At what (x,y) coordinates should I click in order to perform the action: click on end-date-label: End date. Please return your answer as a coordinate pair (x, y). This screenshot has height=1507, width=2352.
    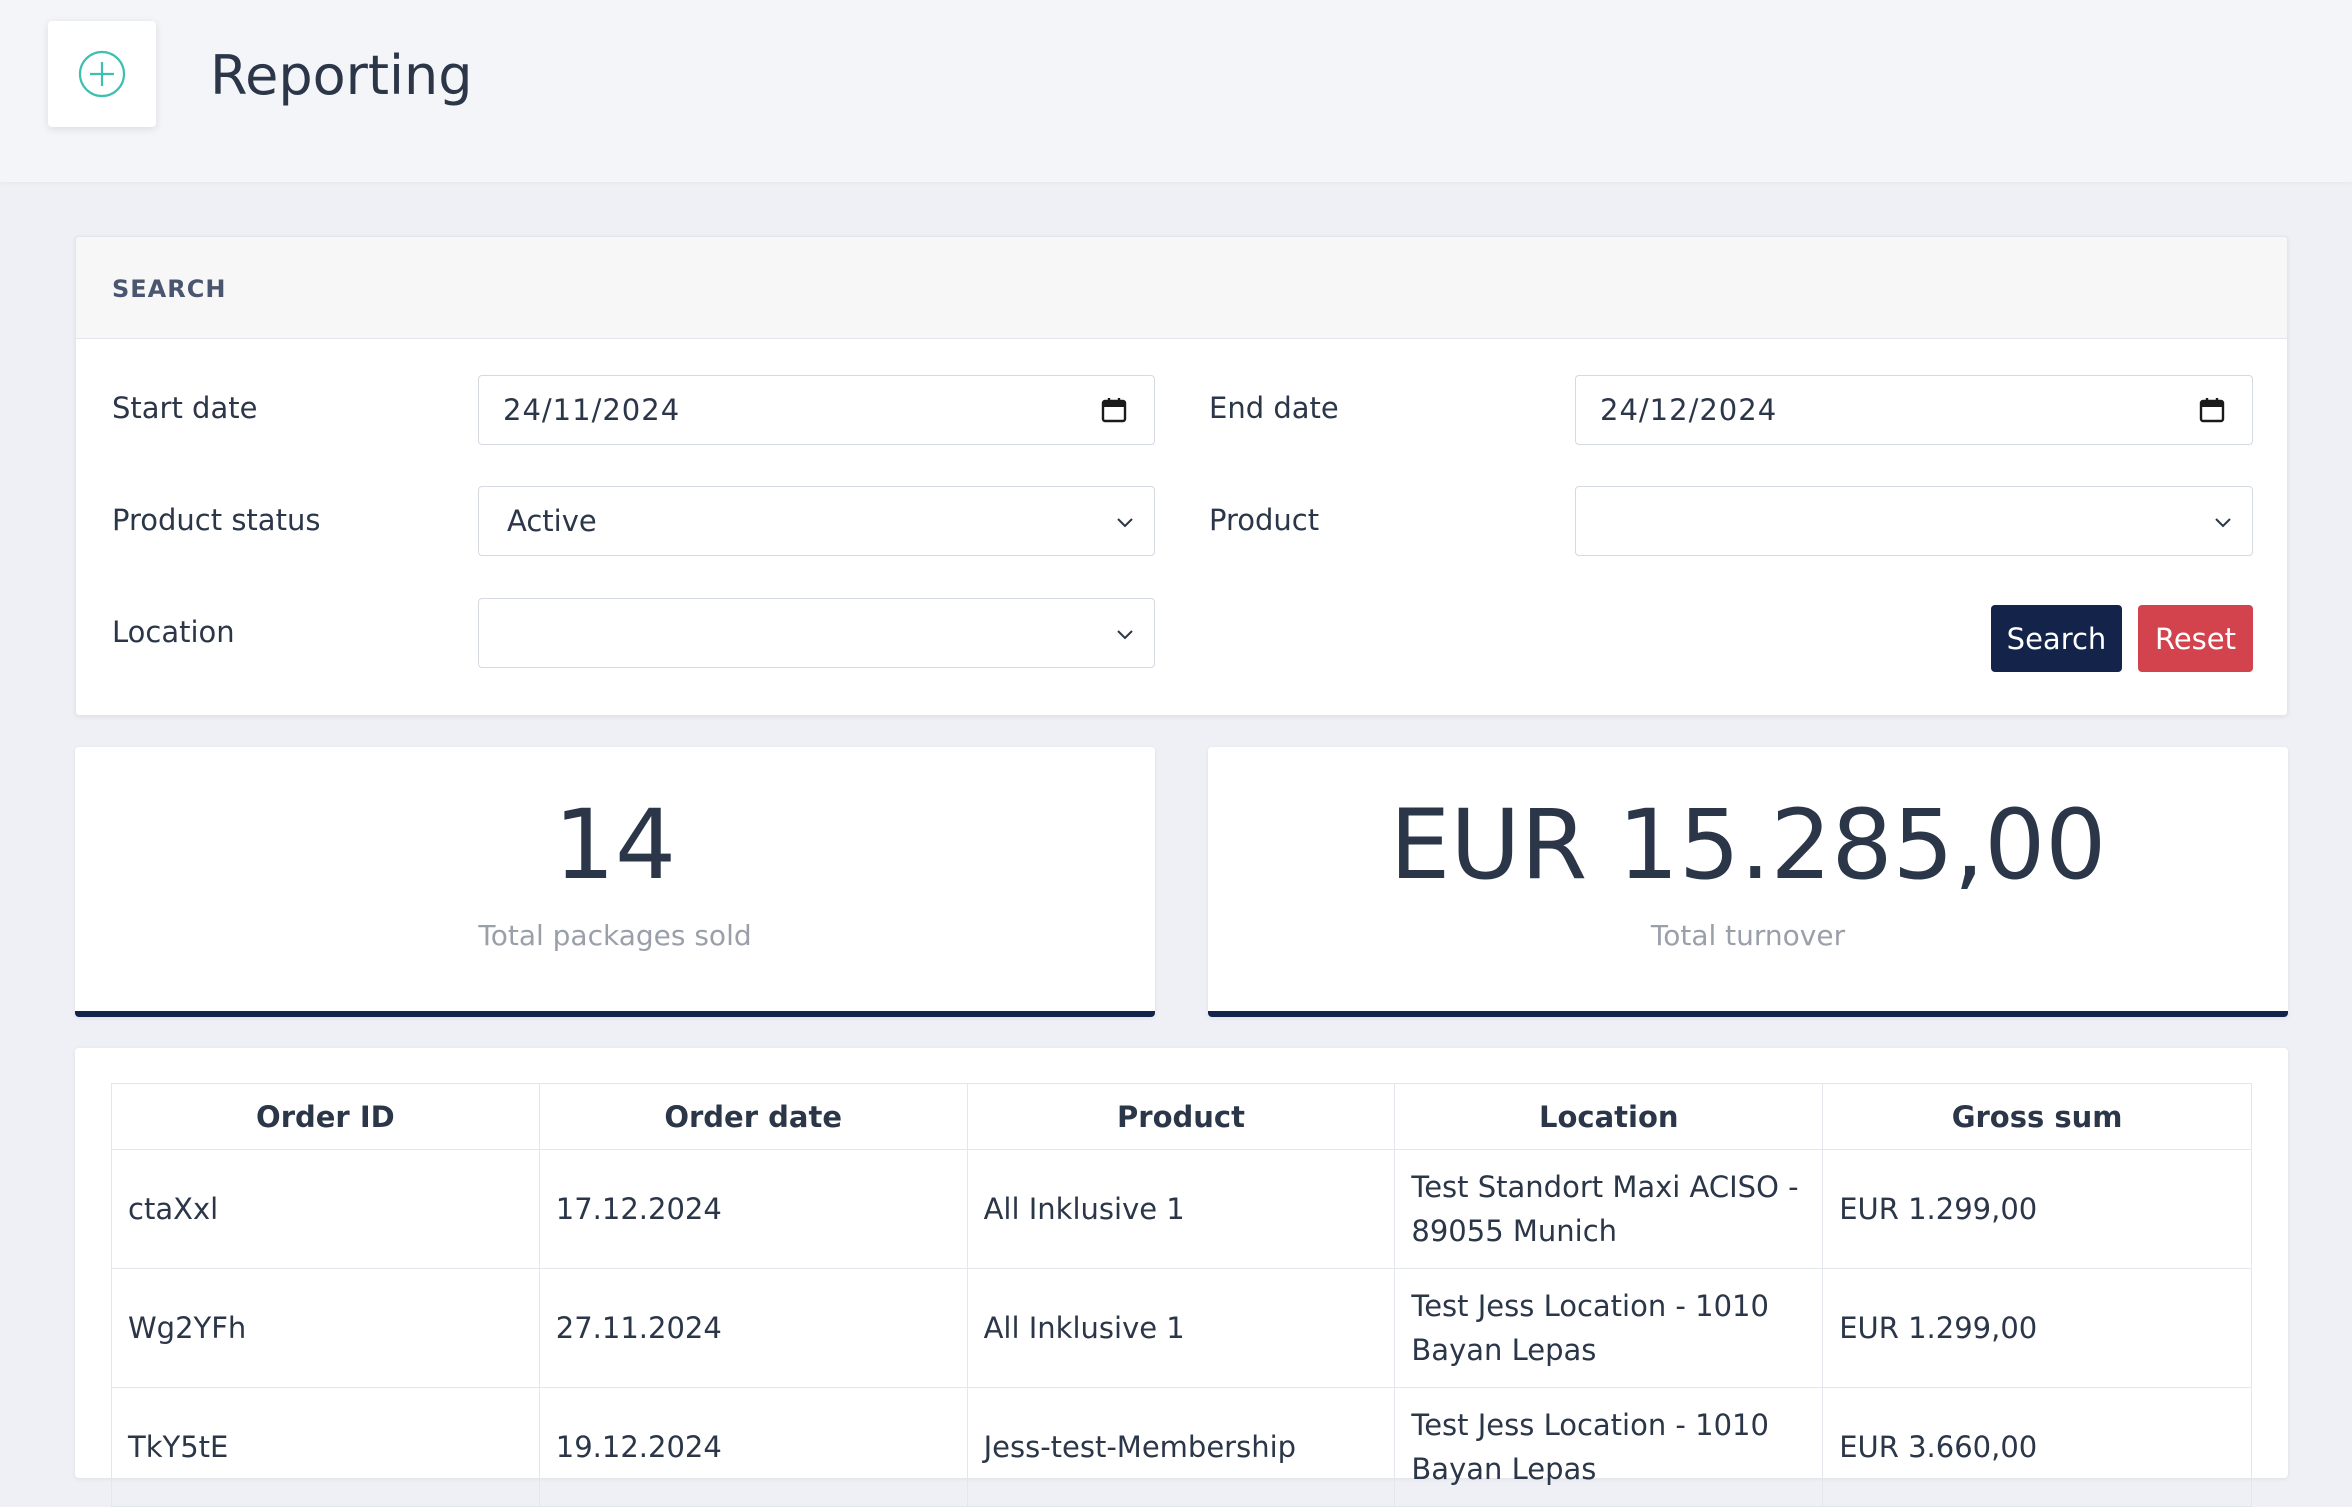
    Looking at the image, I should click on (1274, 408).